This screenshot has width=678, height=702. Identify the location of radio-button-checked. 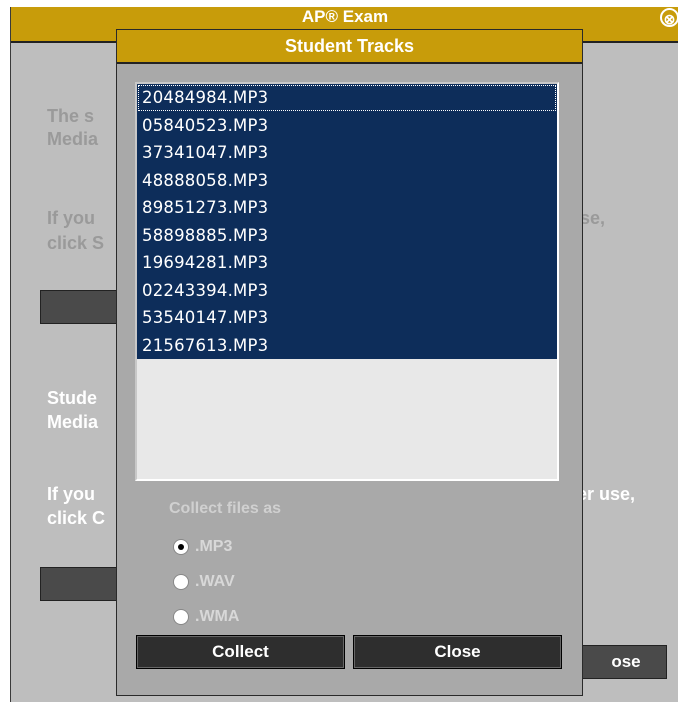
(181, 547).